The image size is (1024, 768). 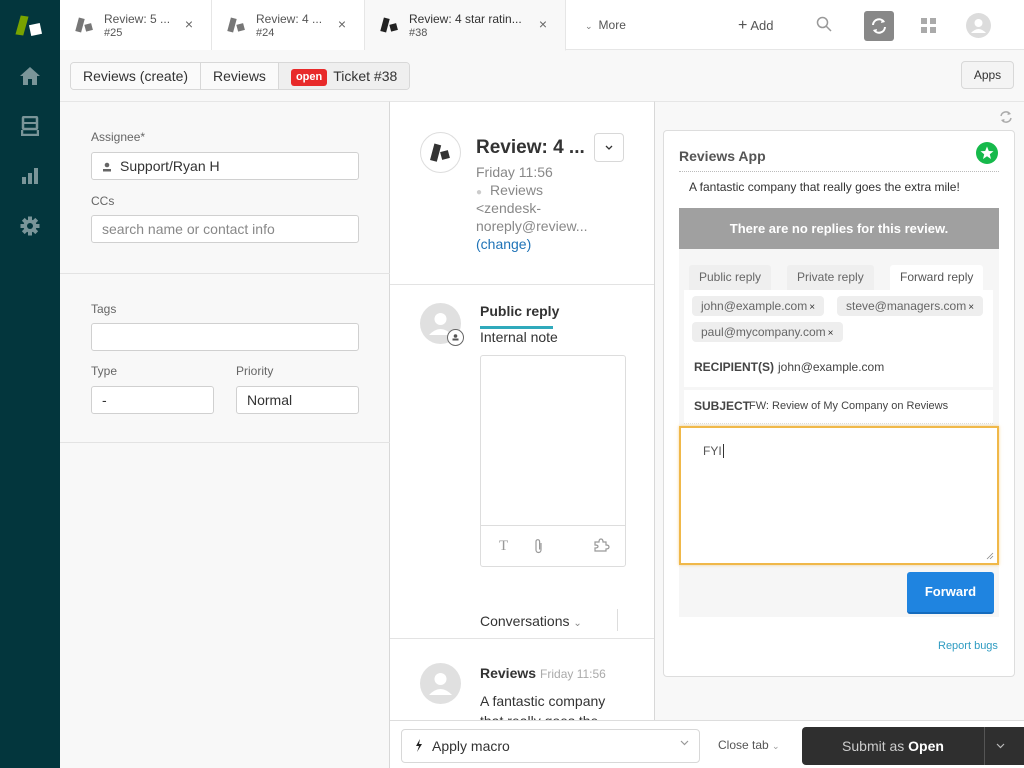 What do you see at coordinates (136, 76) in the screenshot?
I see `breadcrumb-reviews-create: Reviews (create)` at bounding box center [136, 76].